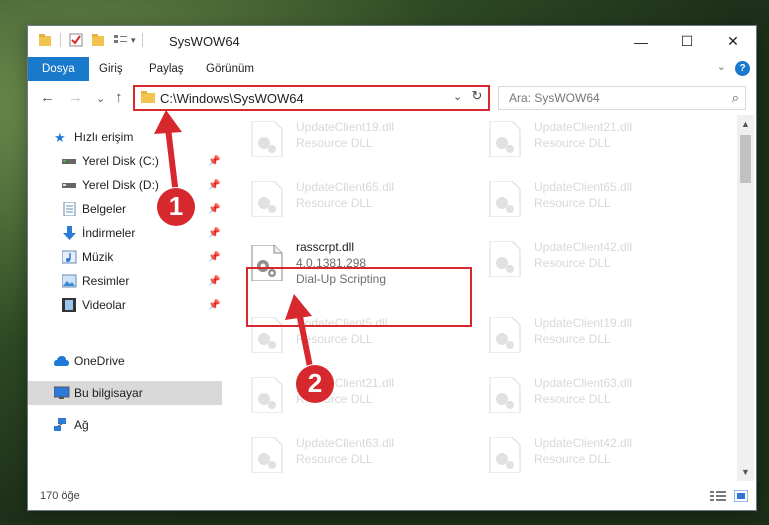  Describe the element at coordinates (234, 241) in the screenshot. I see `annotation-layer` at that location.